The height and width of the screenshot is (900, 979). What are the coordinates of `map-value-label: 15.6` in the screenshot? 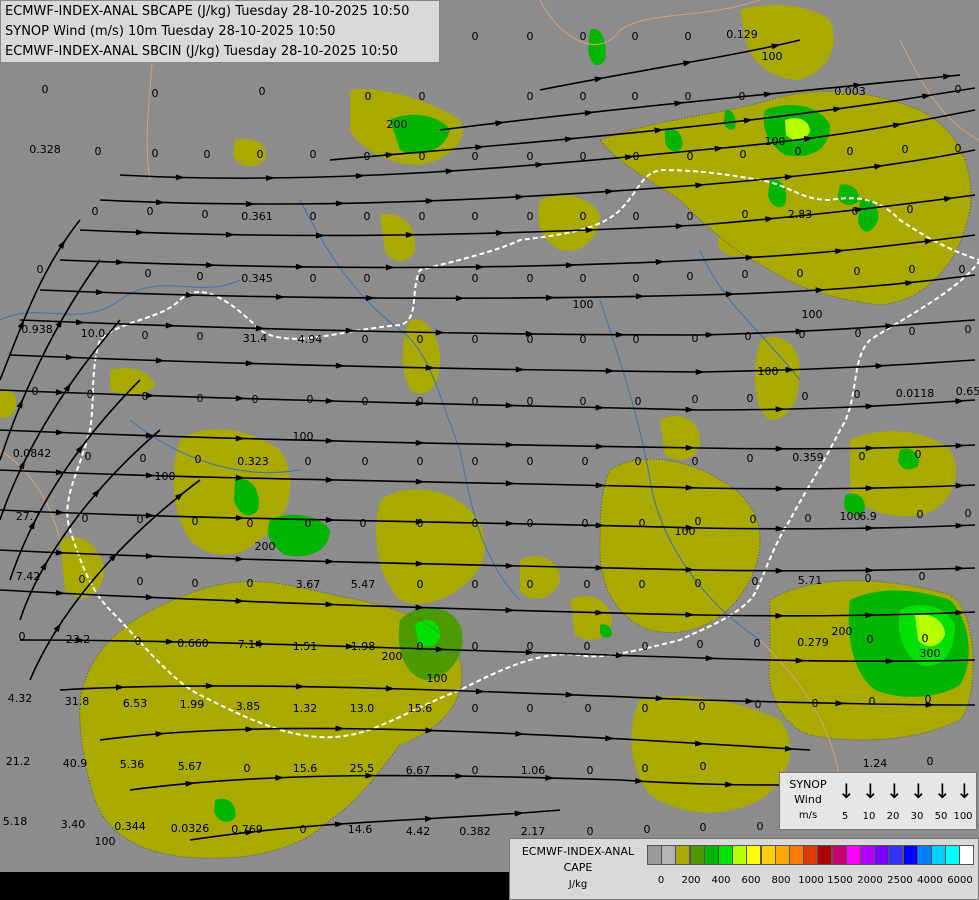 It's located at (420, 708).